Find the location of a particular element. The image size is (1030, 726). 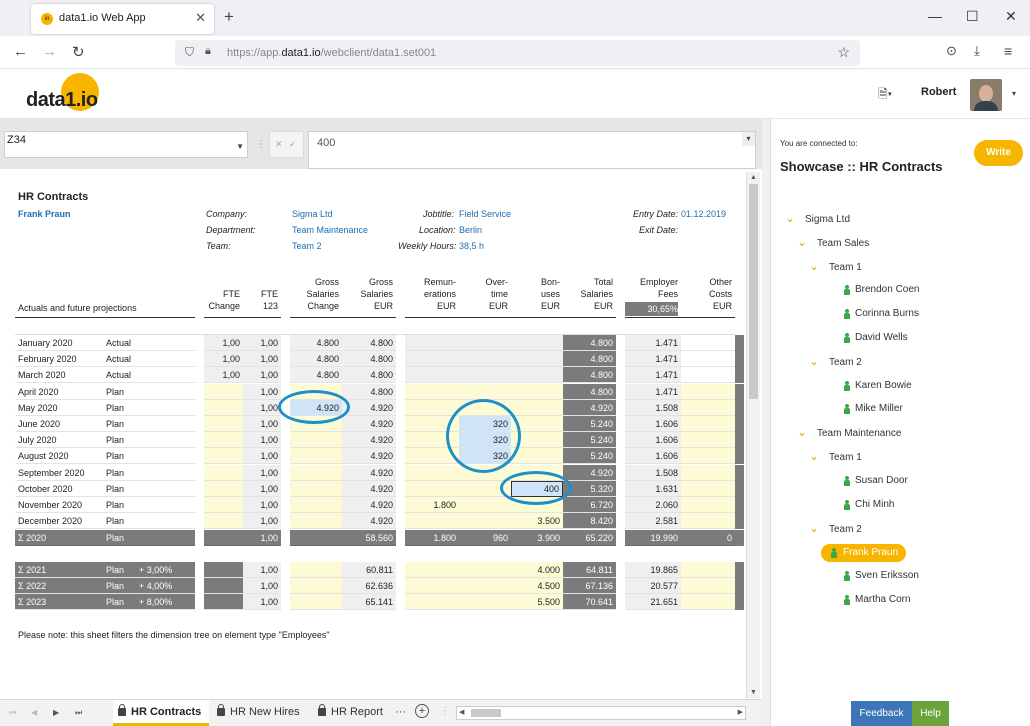

write-button: Write is located at coordinates (998, 153).